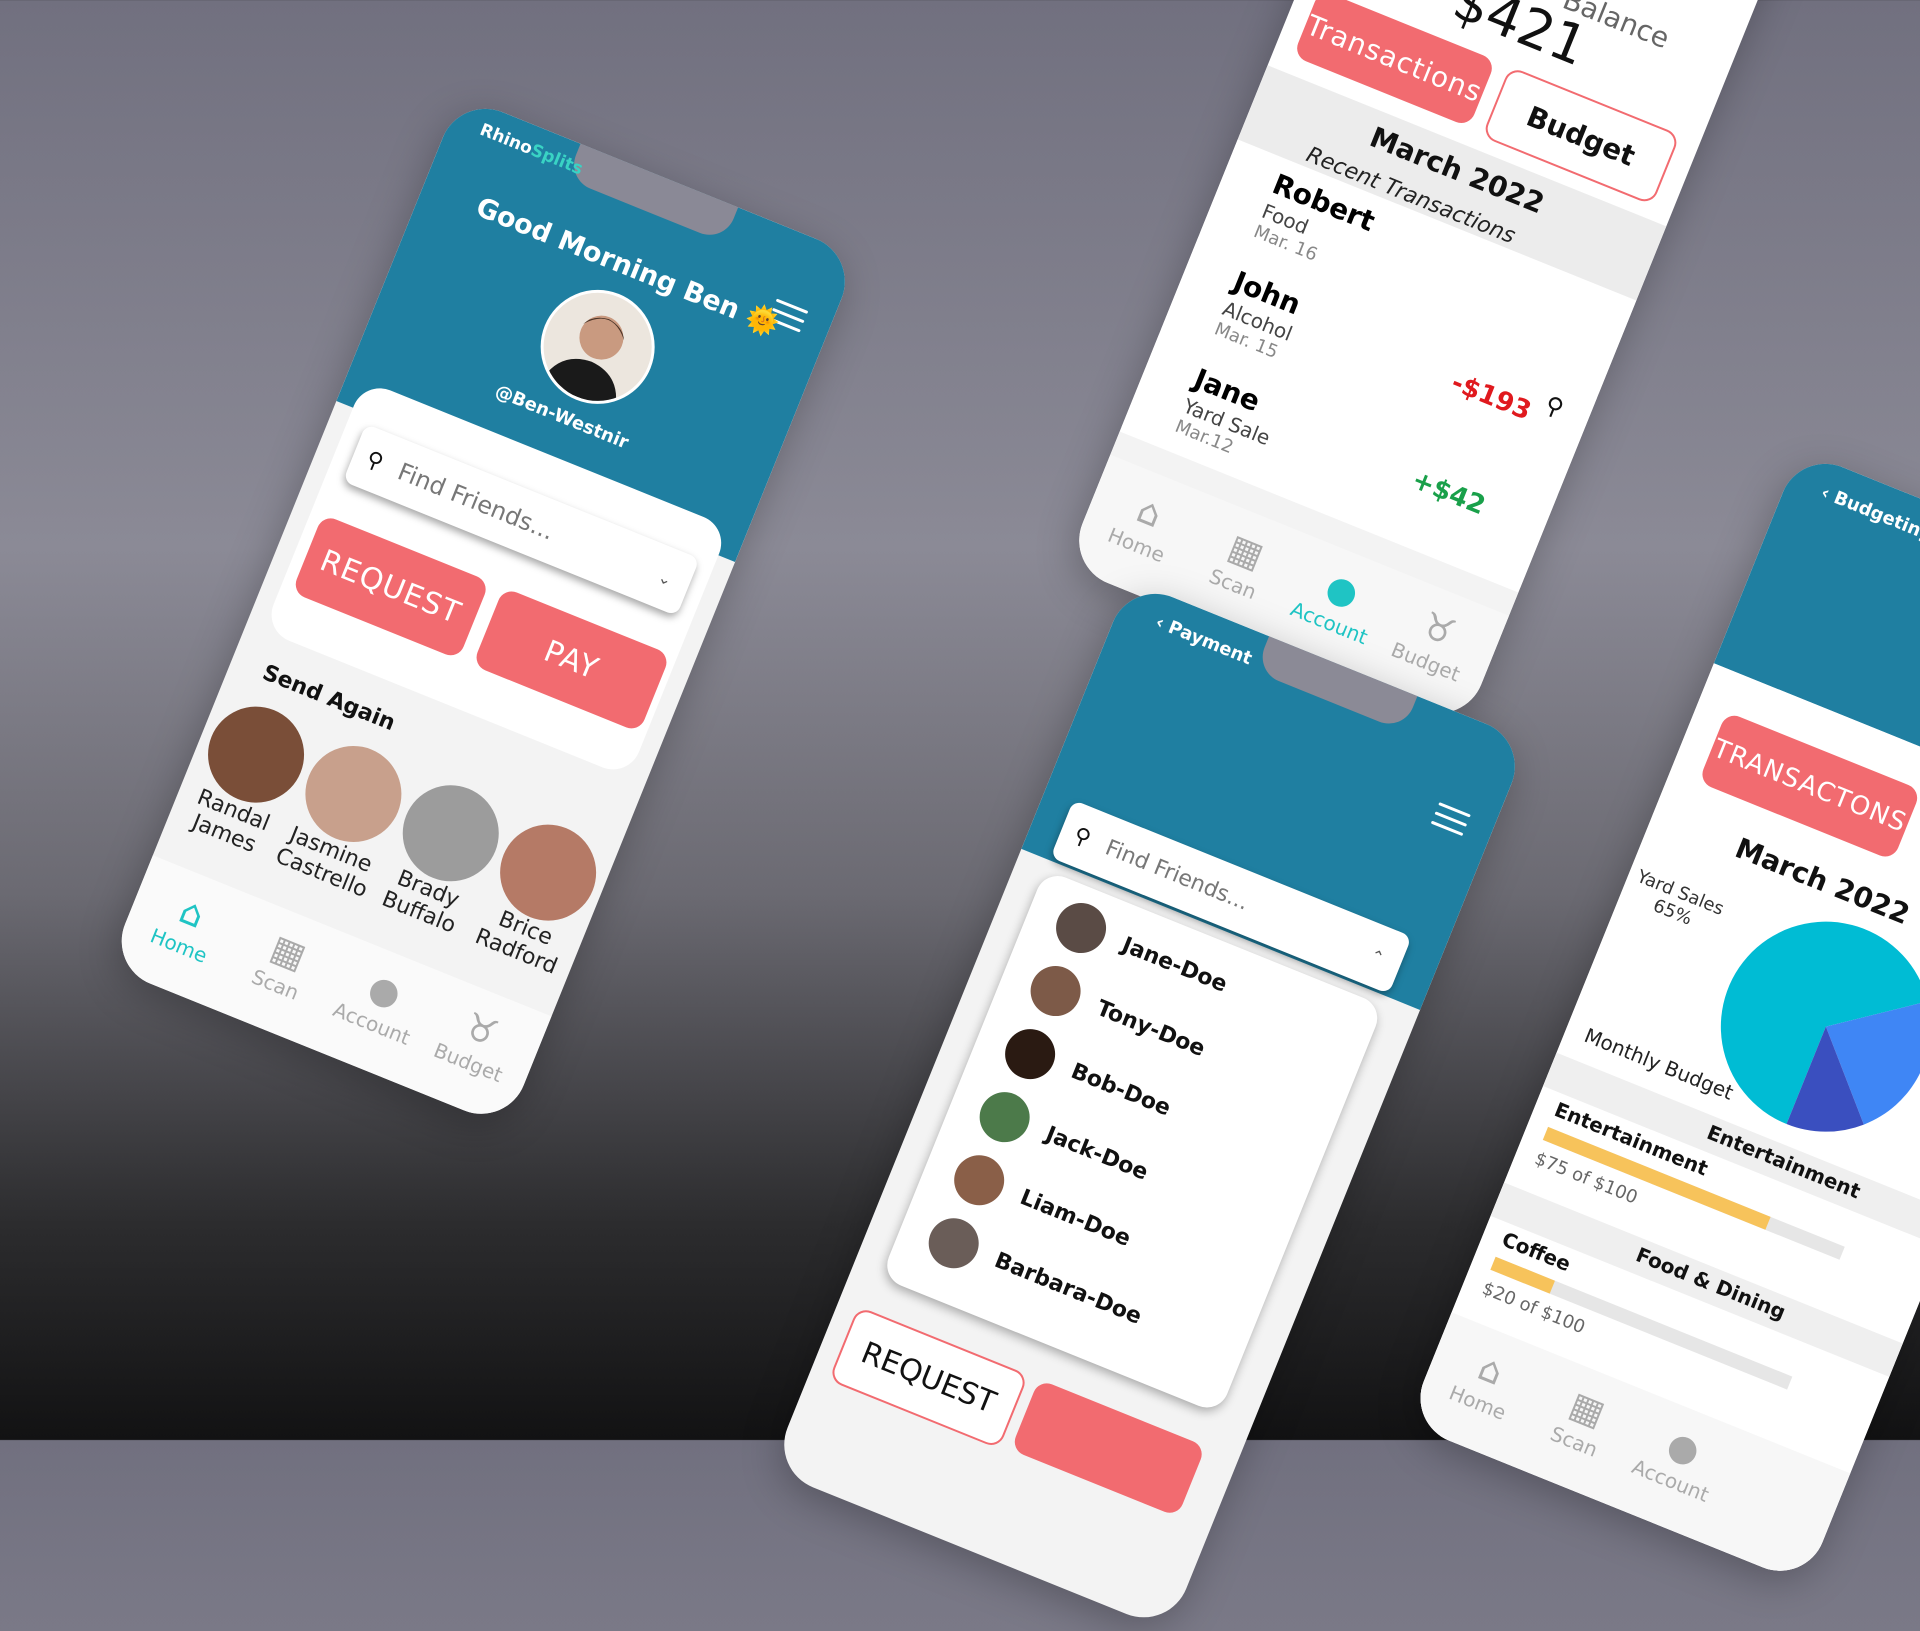 This screenshot has height=1631, width=1920. I want to click on pay-button, so click(1108, 1448).